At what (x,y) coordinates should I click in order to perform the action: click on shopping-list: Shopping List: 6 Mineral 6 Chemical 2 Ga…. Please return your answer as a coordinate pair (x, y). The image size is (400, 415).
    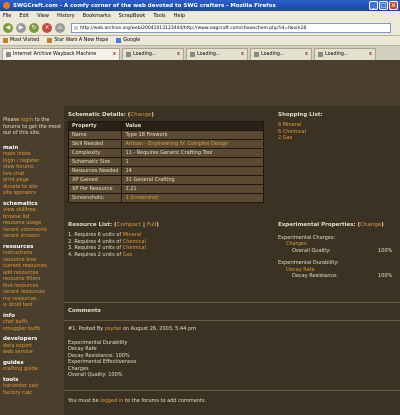
    Looking at the image, I should click on (300, 126).